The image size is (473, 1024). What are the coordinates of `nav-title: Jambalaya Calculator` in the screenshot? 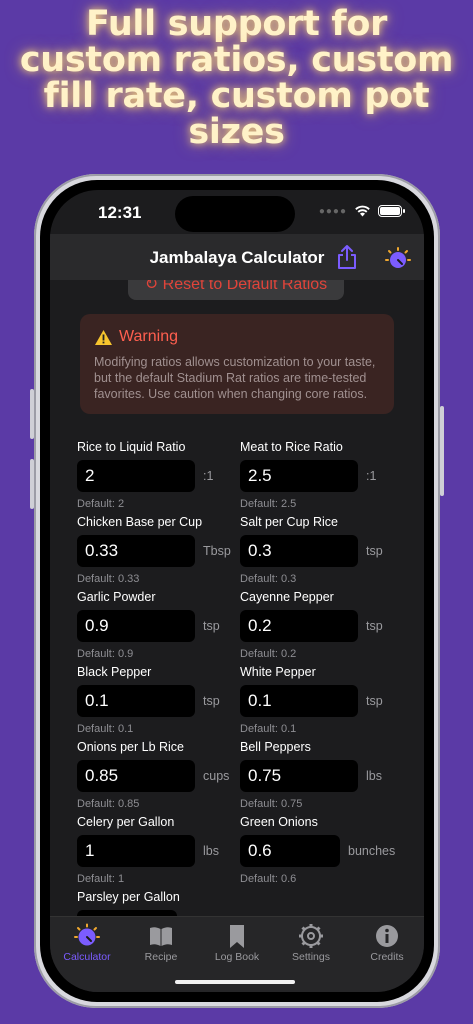 It's located at (237, 257).